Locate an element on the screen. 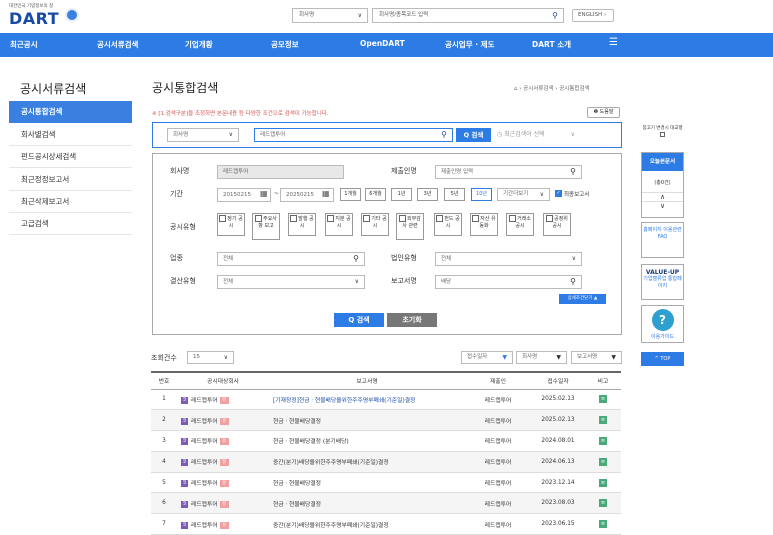 Image resolution: width=773 pixels, height=535 pixels. period-3y-button: 3년 is located at coordinates (427, 194).